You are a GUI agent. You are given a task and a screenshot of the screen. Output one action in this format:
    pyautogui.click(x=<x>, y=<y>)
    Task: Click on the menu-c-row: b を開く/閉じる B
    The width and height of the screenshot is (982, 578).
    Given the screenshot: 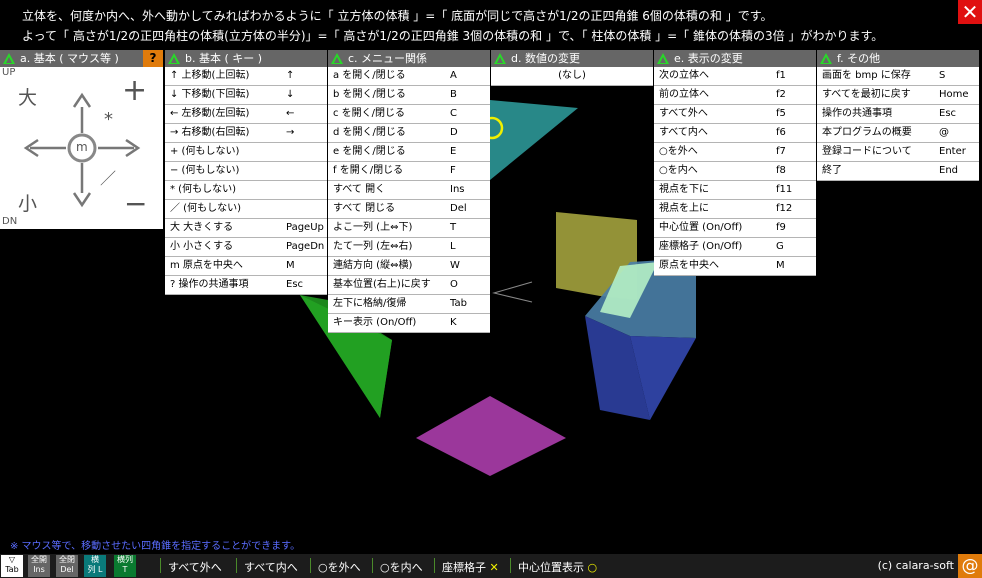 What is the action you would take?
    pyautogui.click(x=409, y=95)
    